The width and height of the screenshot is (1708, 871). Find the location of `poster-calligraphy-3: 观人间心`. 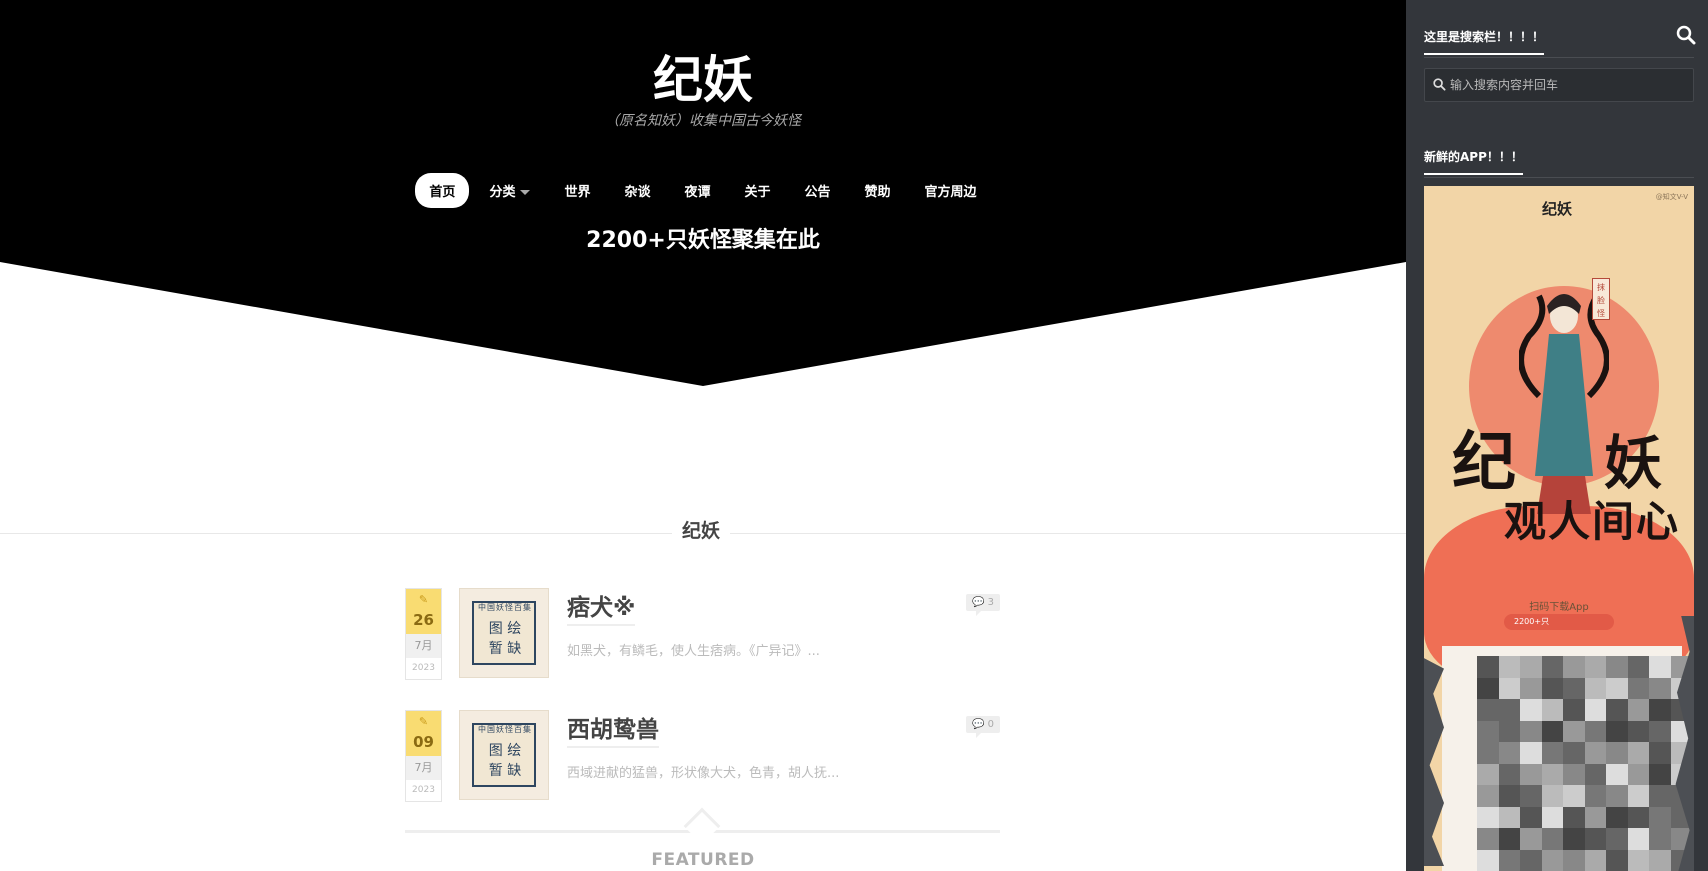

poster-calligraphy-3: 观人间心 is located at coordinates (1592, 521).